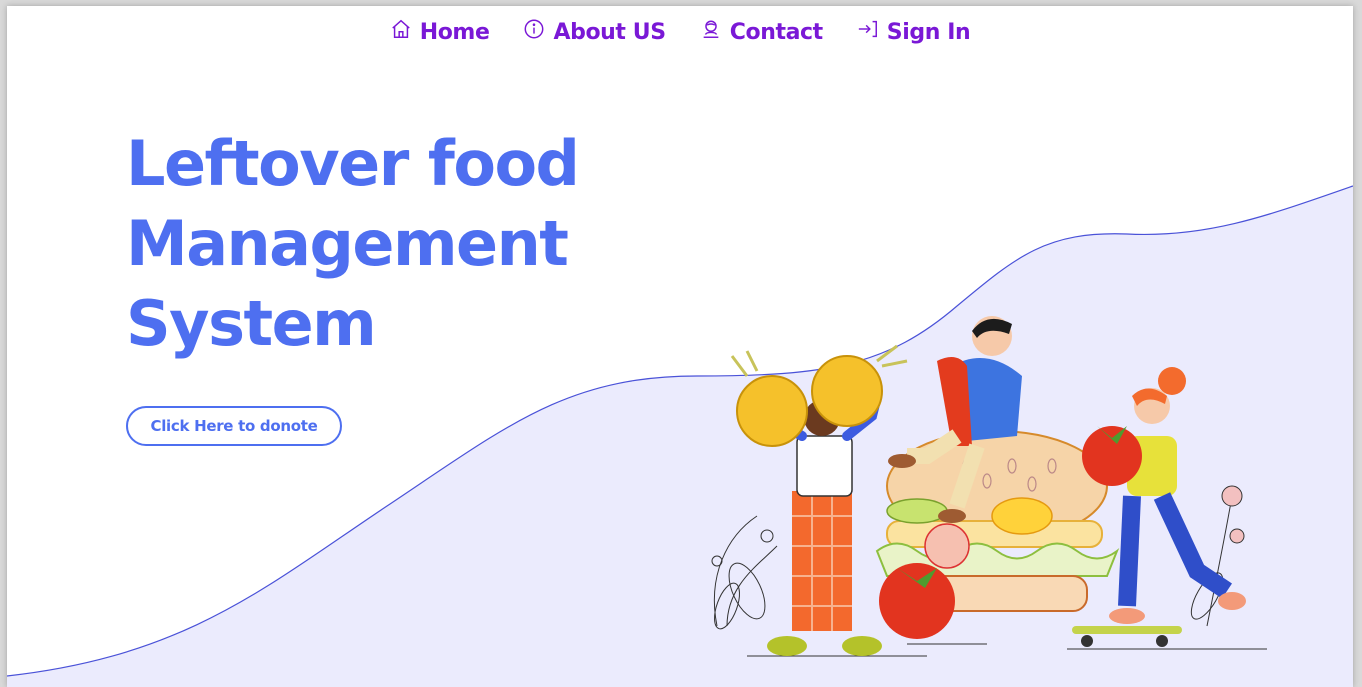  I want to click on donate-button: Click Here to donote, so click(234, 426).